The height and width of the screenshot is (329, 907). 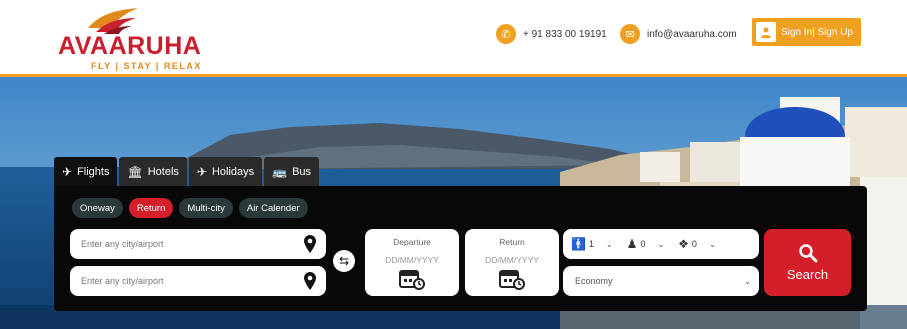 I want to click on tab-label: Bus, so click(x=302, y=171).